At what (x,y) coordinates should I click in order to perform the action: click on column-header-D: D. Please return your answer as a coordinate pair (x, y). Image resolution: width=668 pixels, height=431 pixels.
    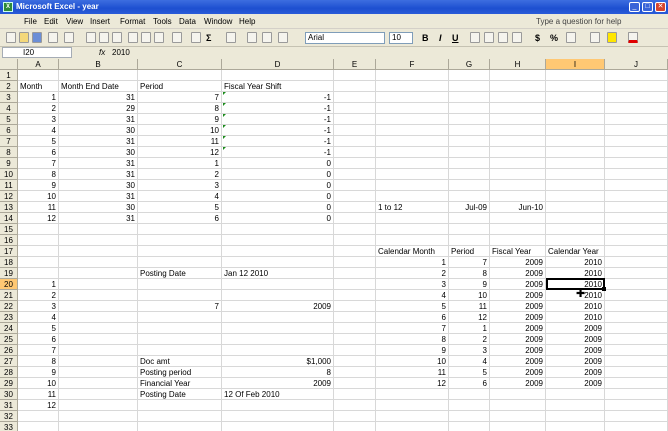
    Looking at the image, I should click on (278, 64).